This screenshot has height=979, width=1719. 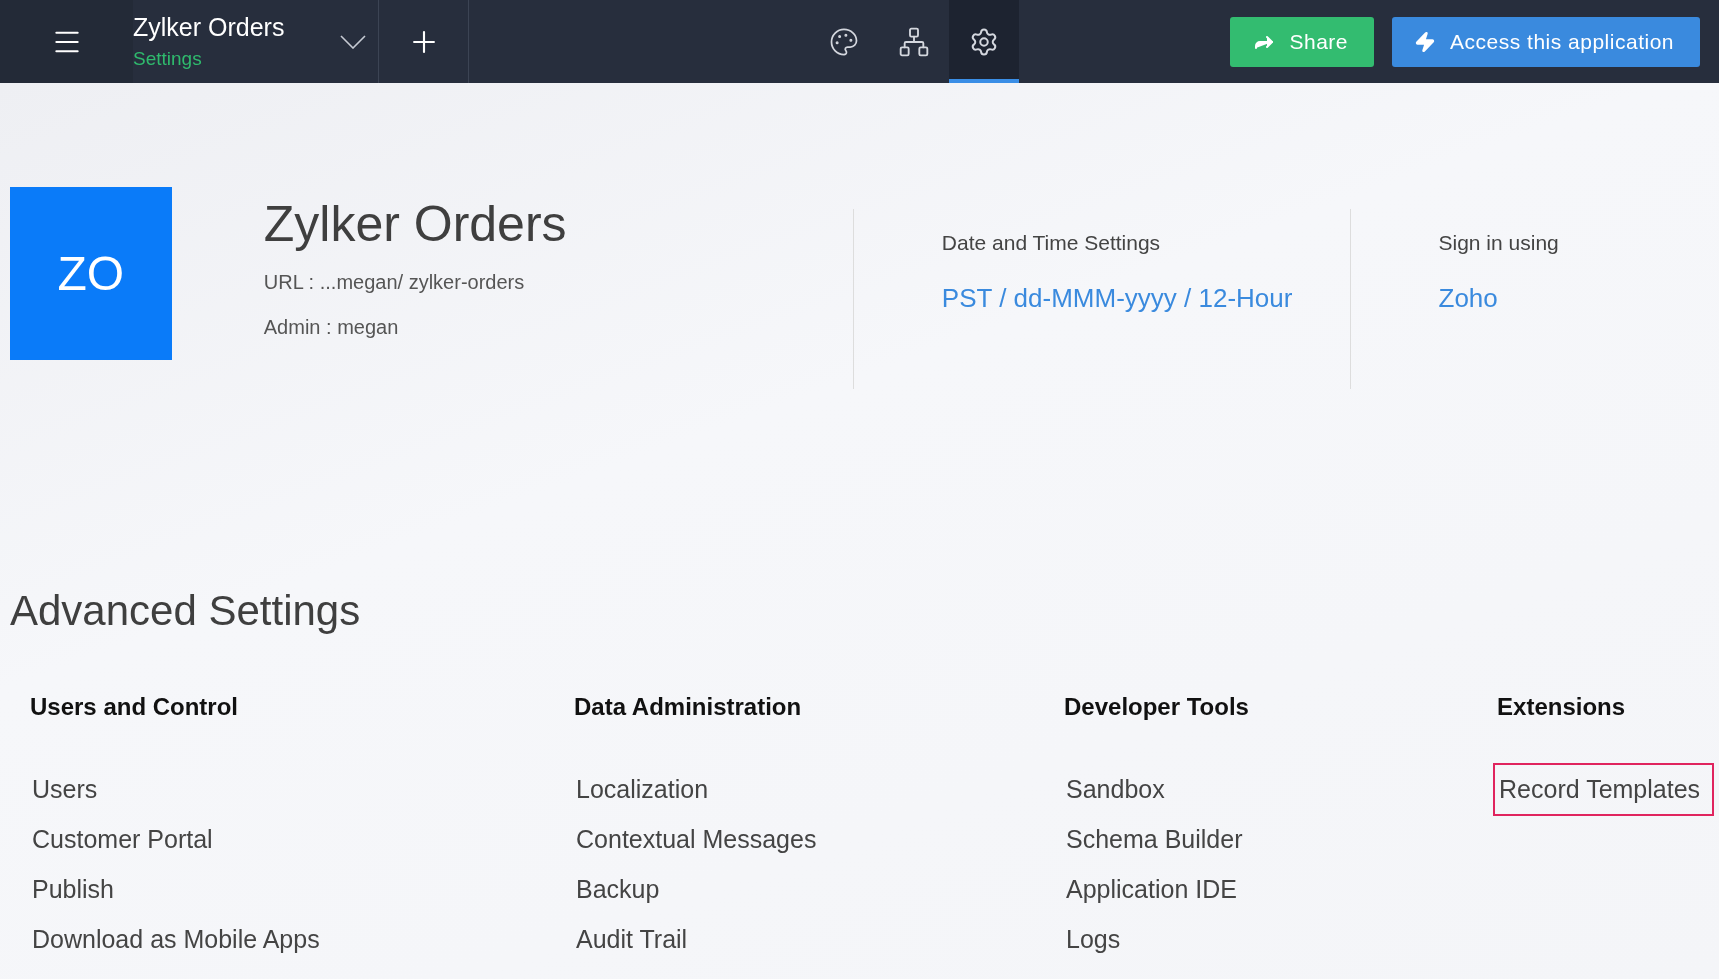 I want to click on settings-link: Customer Portal, so click(x=126, y=839).